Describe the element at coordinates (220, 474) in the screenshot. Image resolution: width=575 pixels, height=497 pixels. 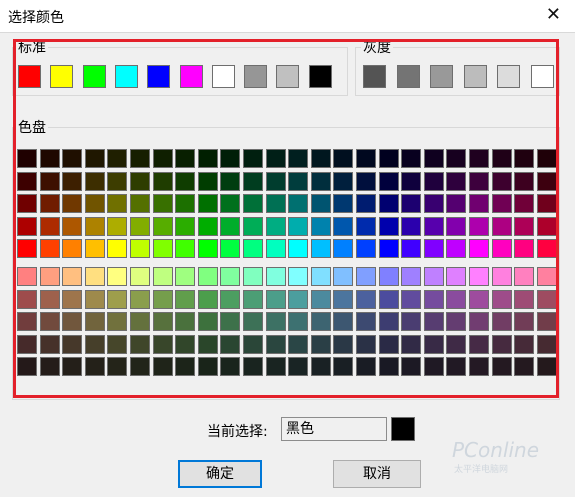
I see `ok-button: 确定` at that location.